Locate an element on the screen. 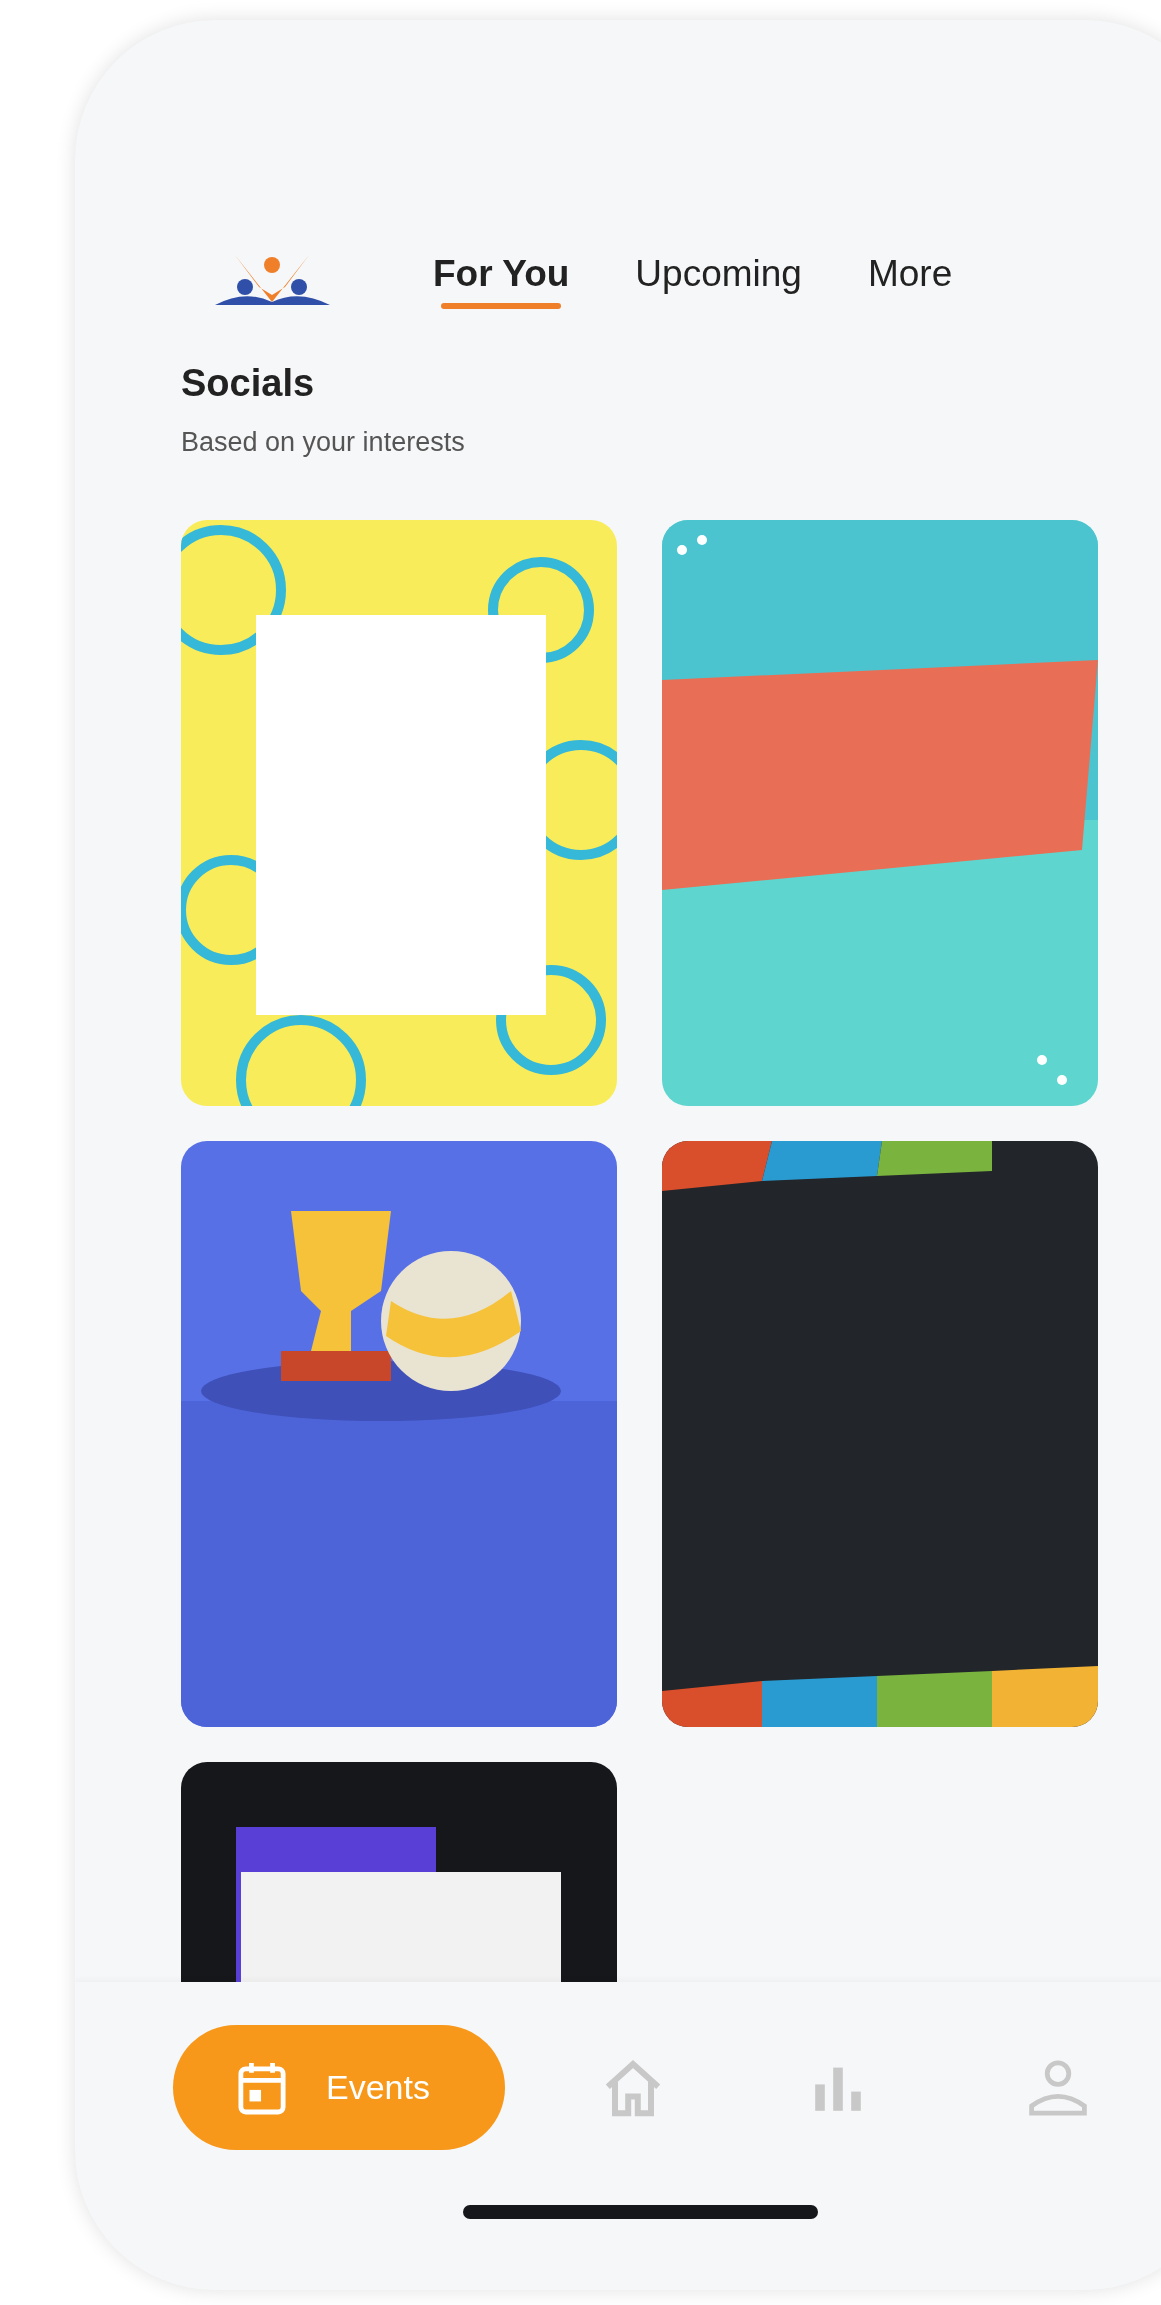  section-title: Socials is located at coordinates (248, 383).